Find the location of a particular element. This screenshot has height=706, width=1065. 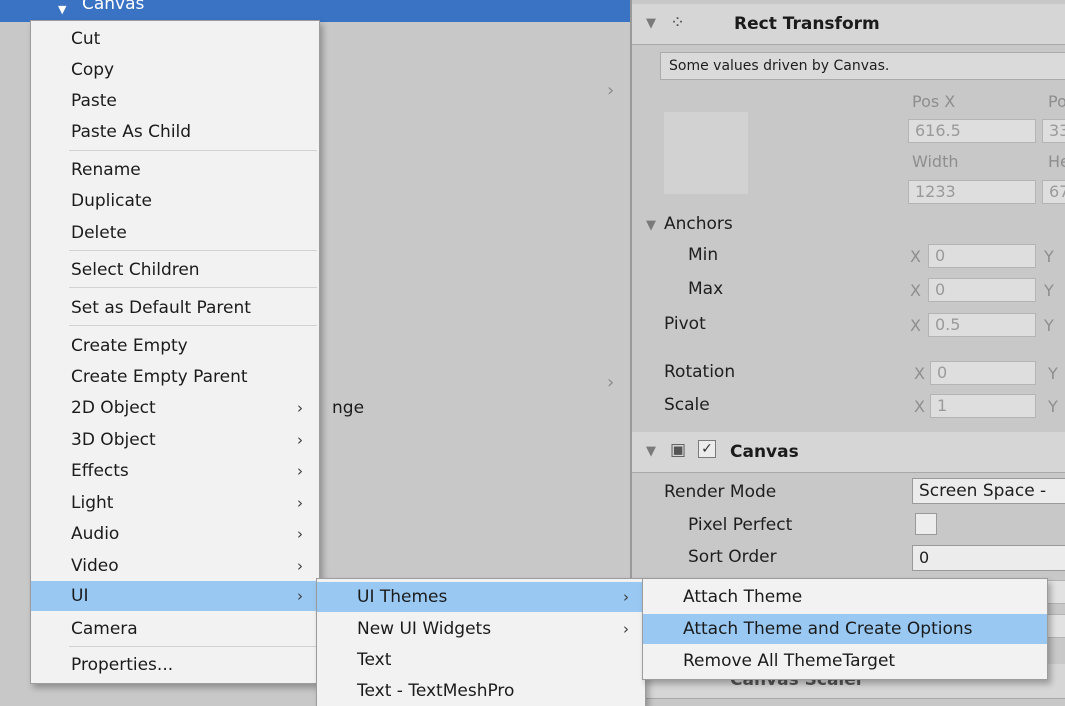

pos-x-field: 616.5 is located at coordinates (972, 131).